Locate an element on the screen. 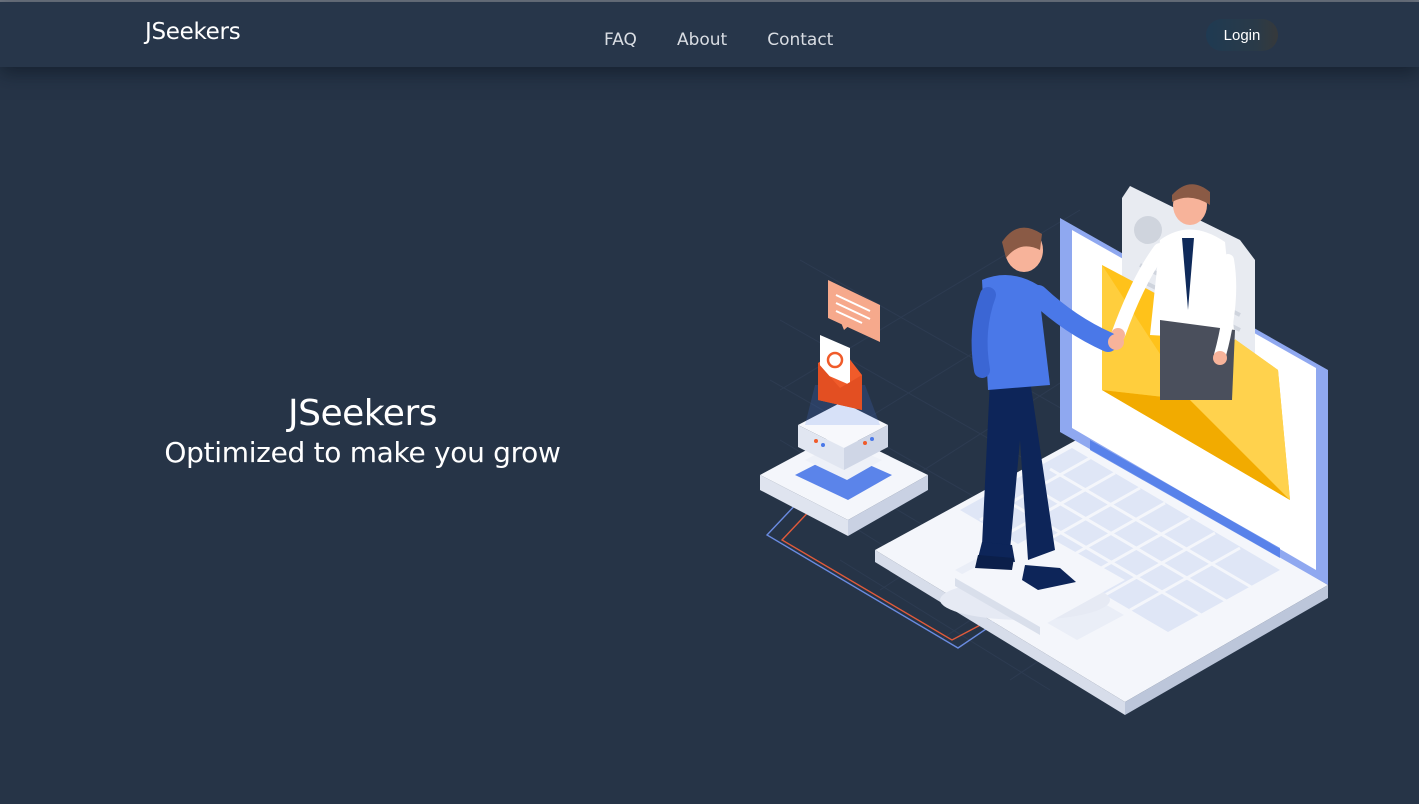  hero-text-block: JSeekers Optimized to make you grow is located at coordinates (362, 431).